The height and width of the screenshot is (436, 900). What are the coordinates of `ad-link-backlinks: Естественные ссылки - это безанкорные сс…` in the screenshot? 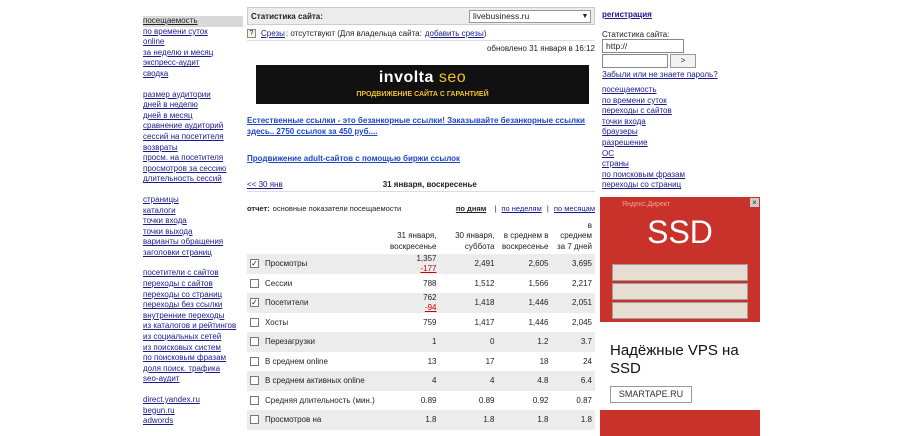 It's located at (421, 126).